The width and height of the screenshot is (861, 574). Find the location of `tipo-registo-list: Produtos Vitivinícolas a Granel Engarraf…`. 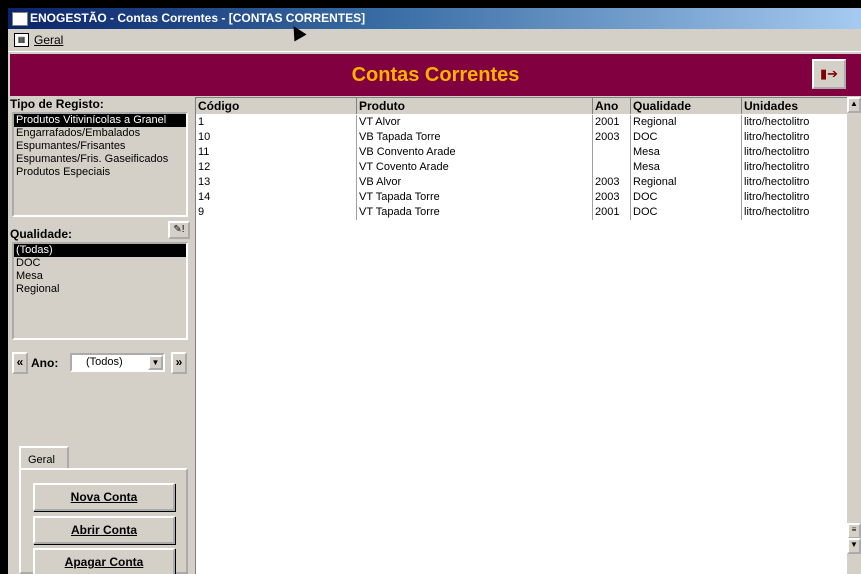

tipo-registo-list: Produtos Vitivinícolas a Granel Engarraf… is located at coordinates (100, 164).